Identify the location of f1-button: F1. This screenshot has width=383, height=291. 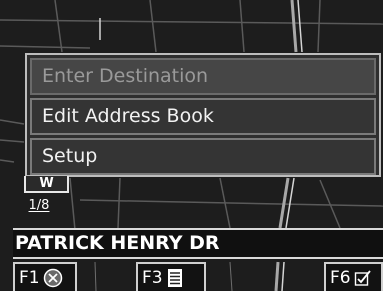
(45, 276).